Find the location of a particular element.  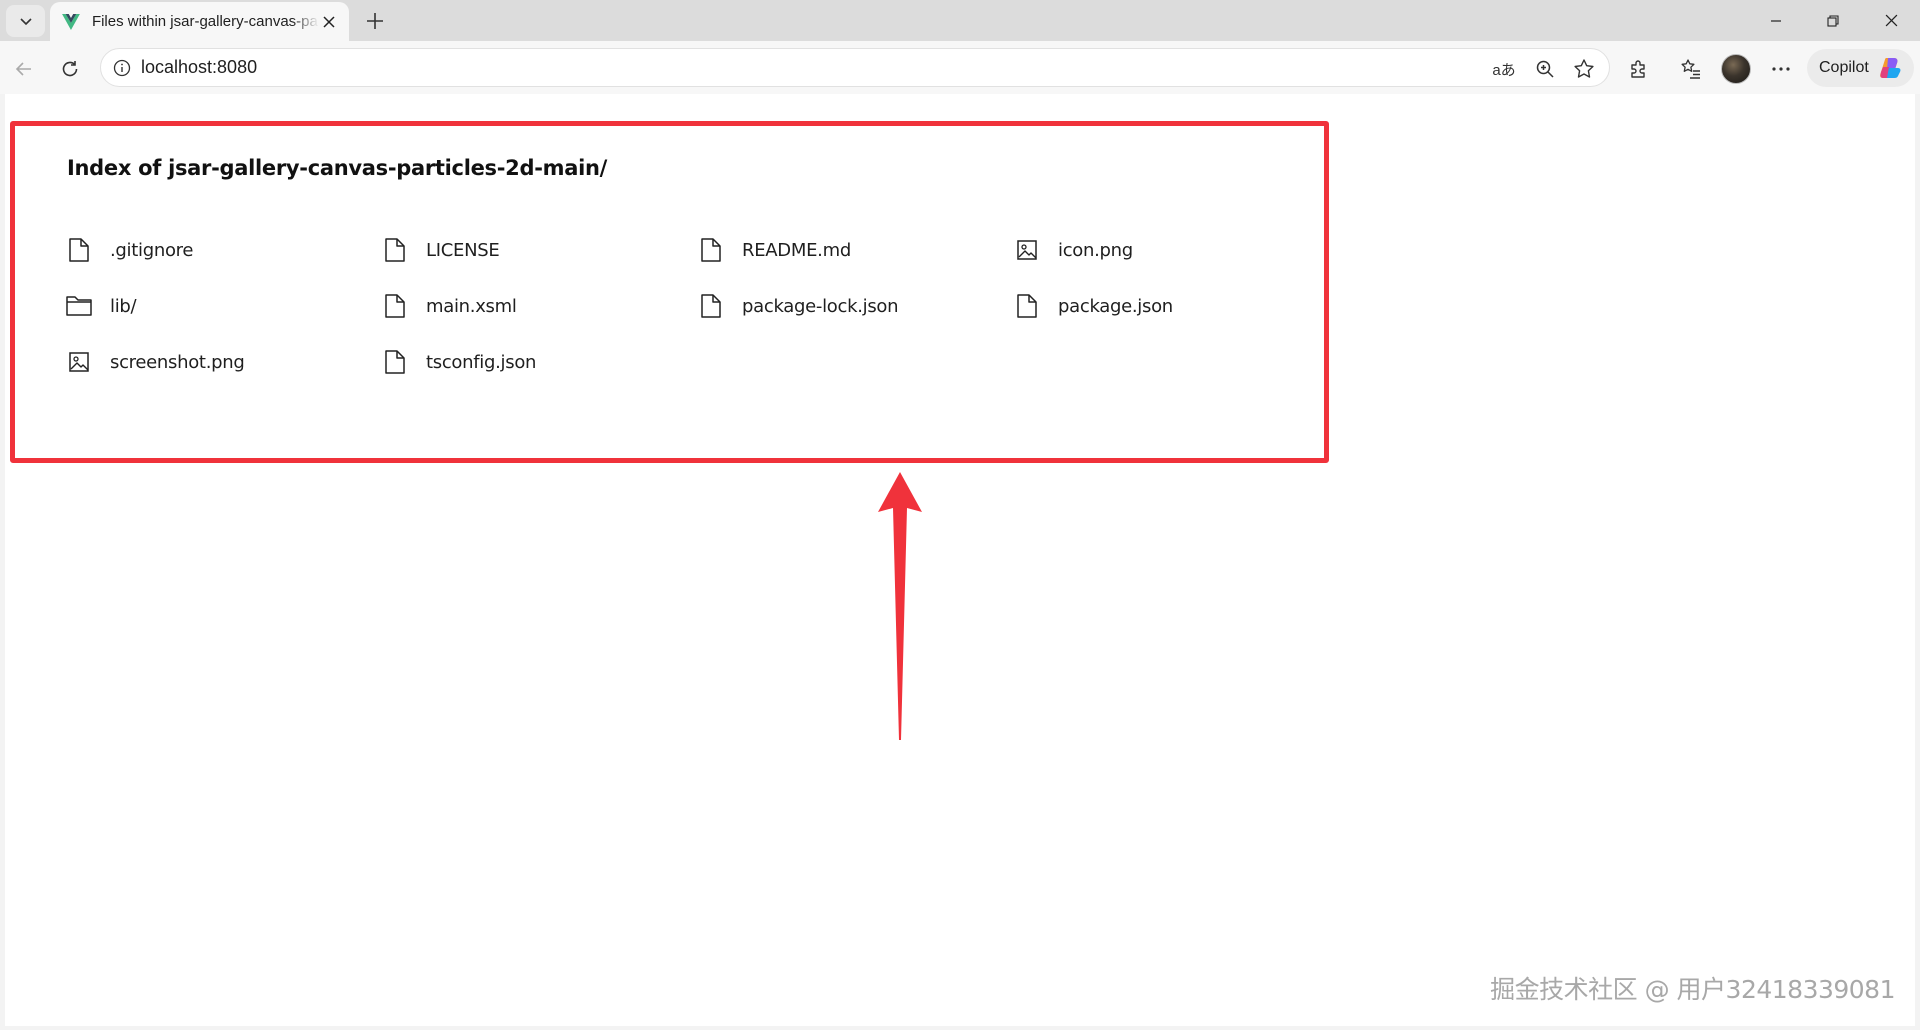

folder-icon is located at coordinates (79, 306).